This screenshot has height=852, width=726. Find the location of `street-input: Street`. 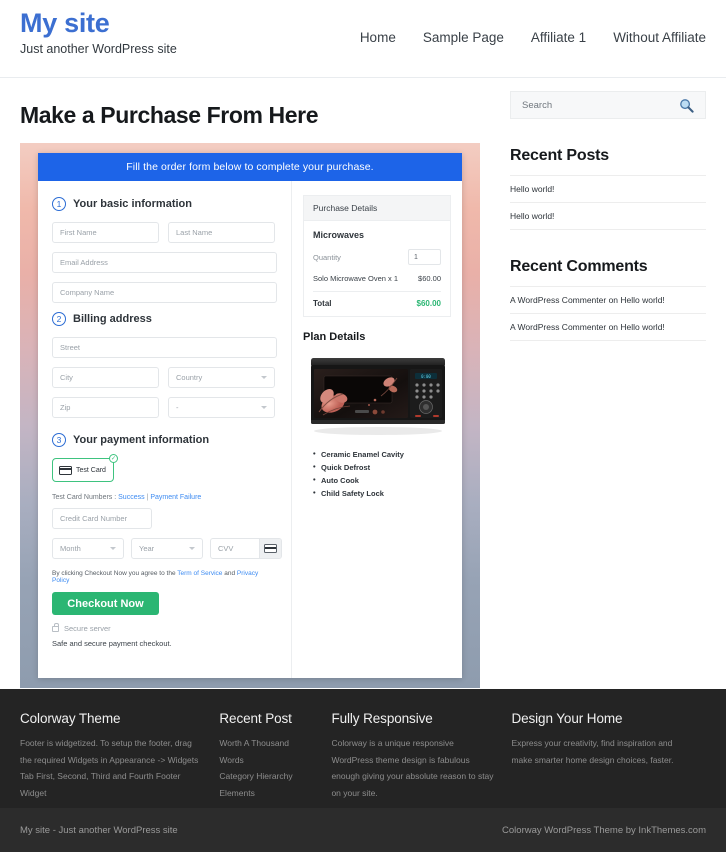

street-input: Street is located at coordinates (164, 347).